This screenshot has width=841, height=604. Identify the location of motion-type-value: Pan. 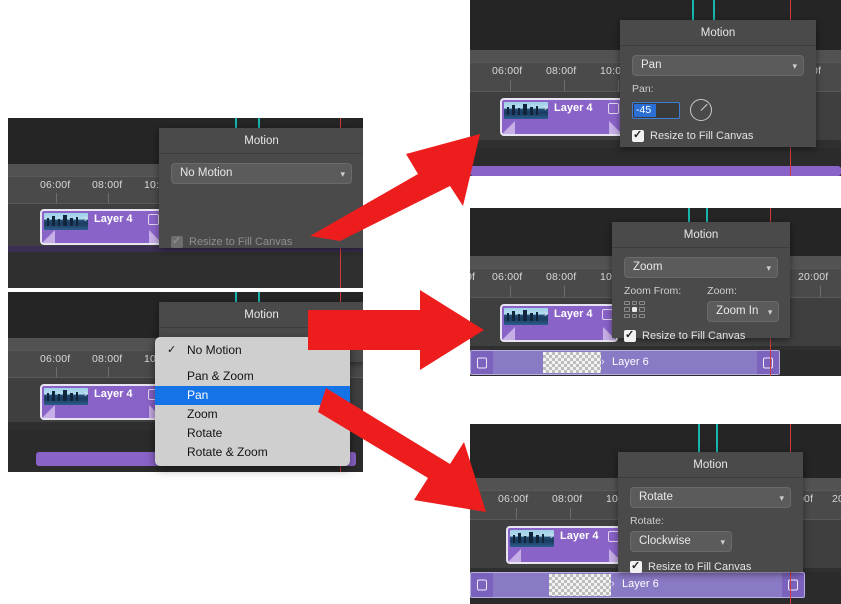
(651, 65).